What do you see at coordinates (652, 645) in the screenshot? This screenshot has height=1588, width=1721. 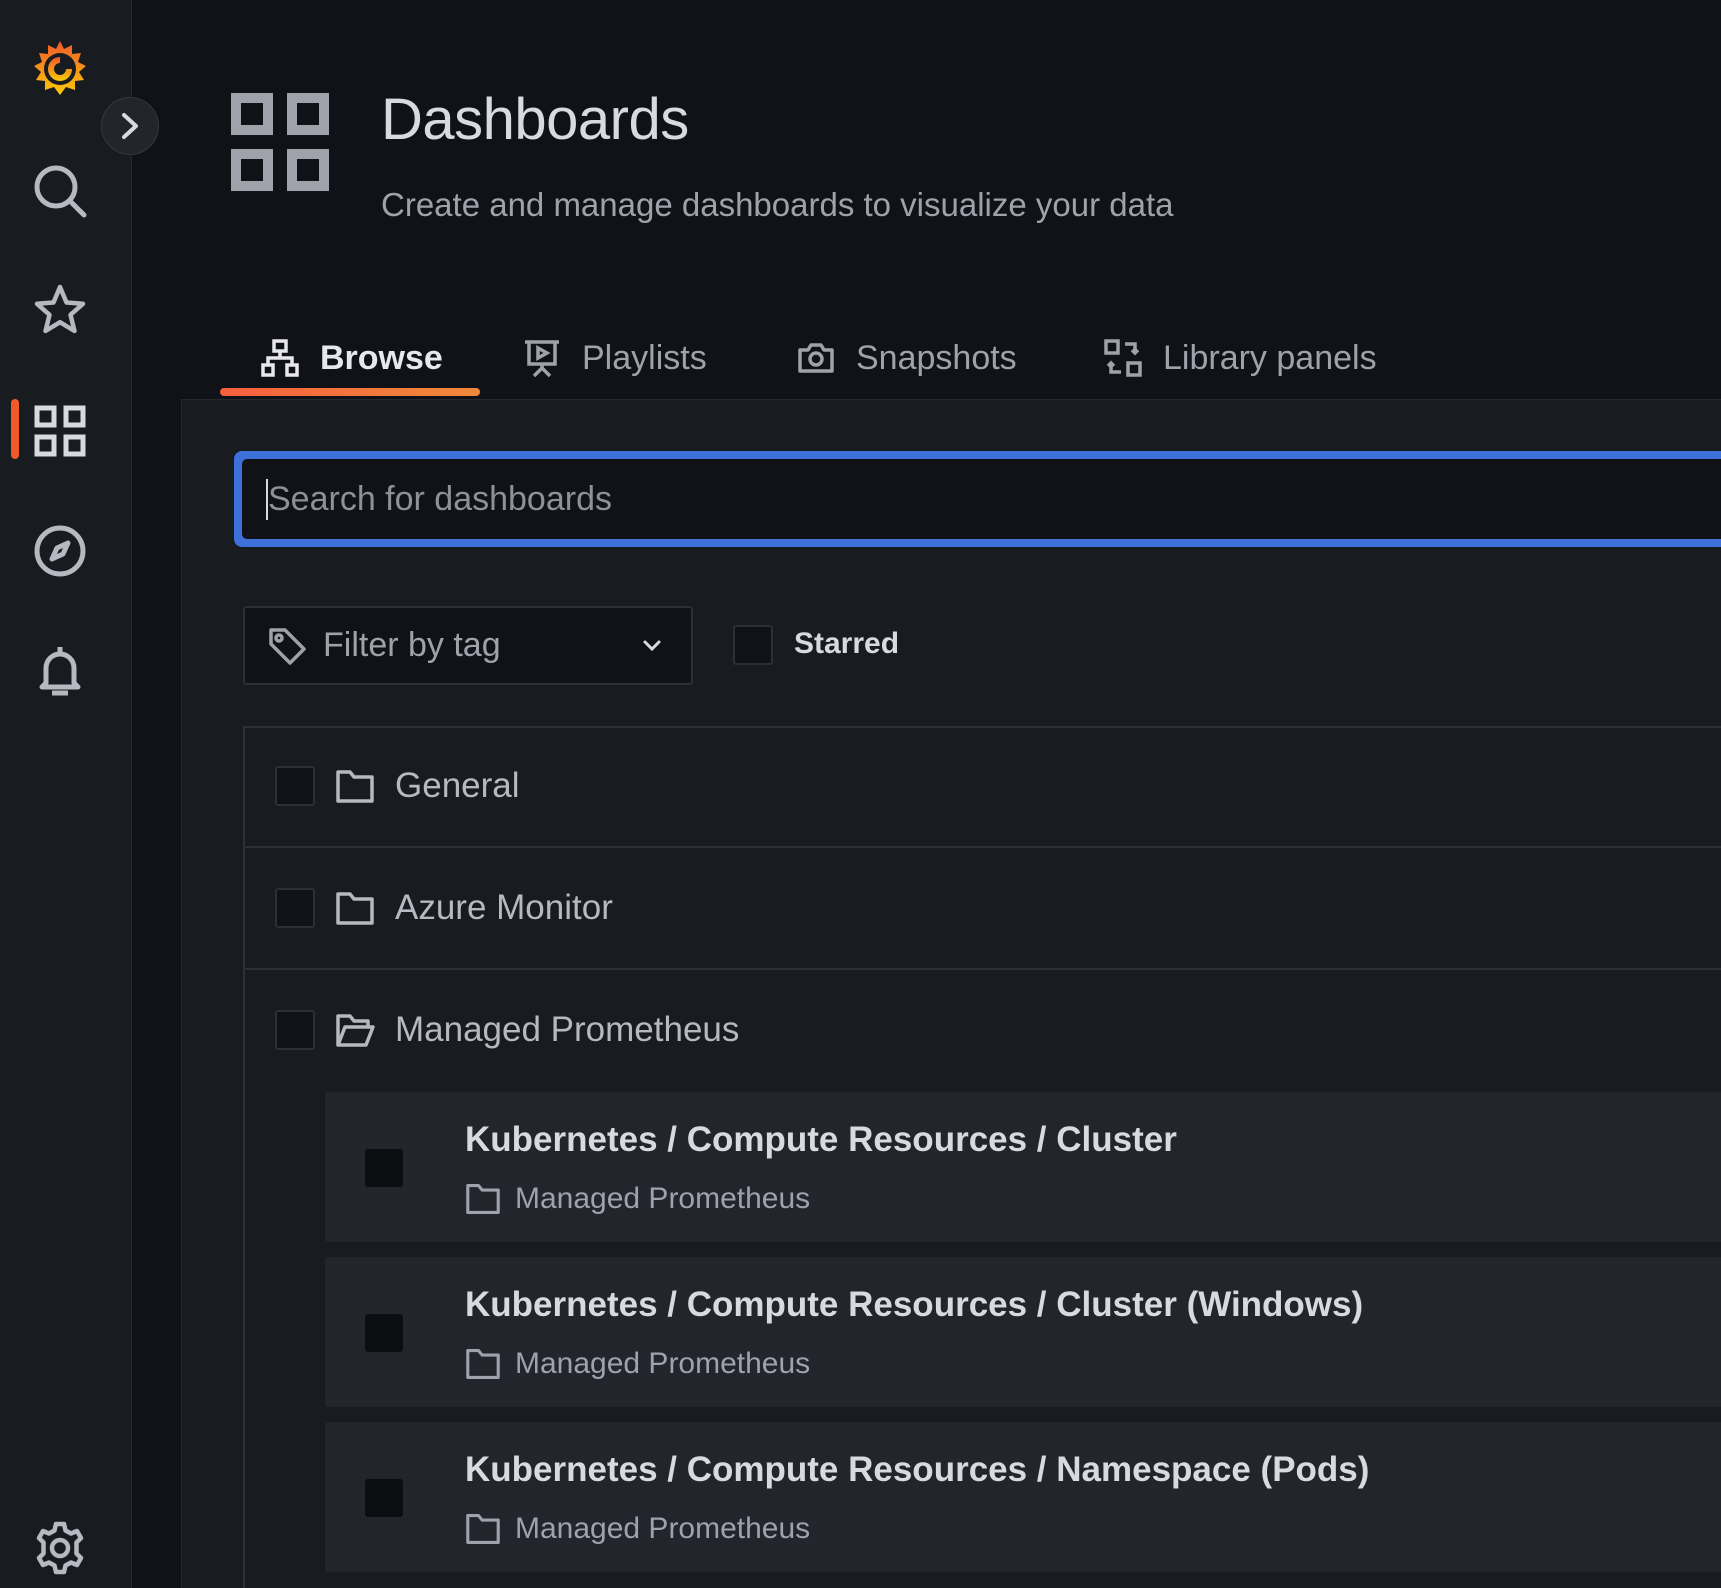 I see `chevron-down-icon` at bounding box center [652, 645].